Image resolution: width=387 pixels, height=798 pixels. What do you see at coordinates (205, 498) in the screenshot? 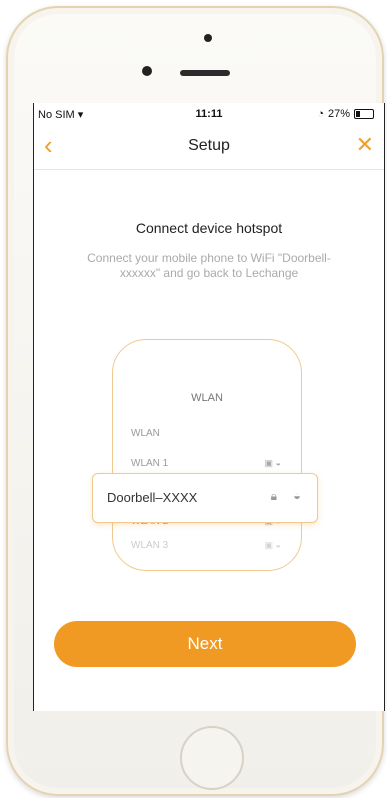
I see `doorbell-network-card: Doorbell–XXXX 🔒︎ ◒` at bounding box center [205, 498].